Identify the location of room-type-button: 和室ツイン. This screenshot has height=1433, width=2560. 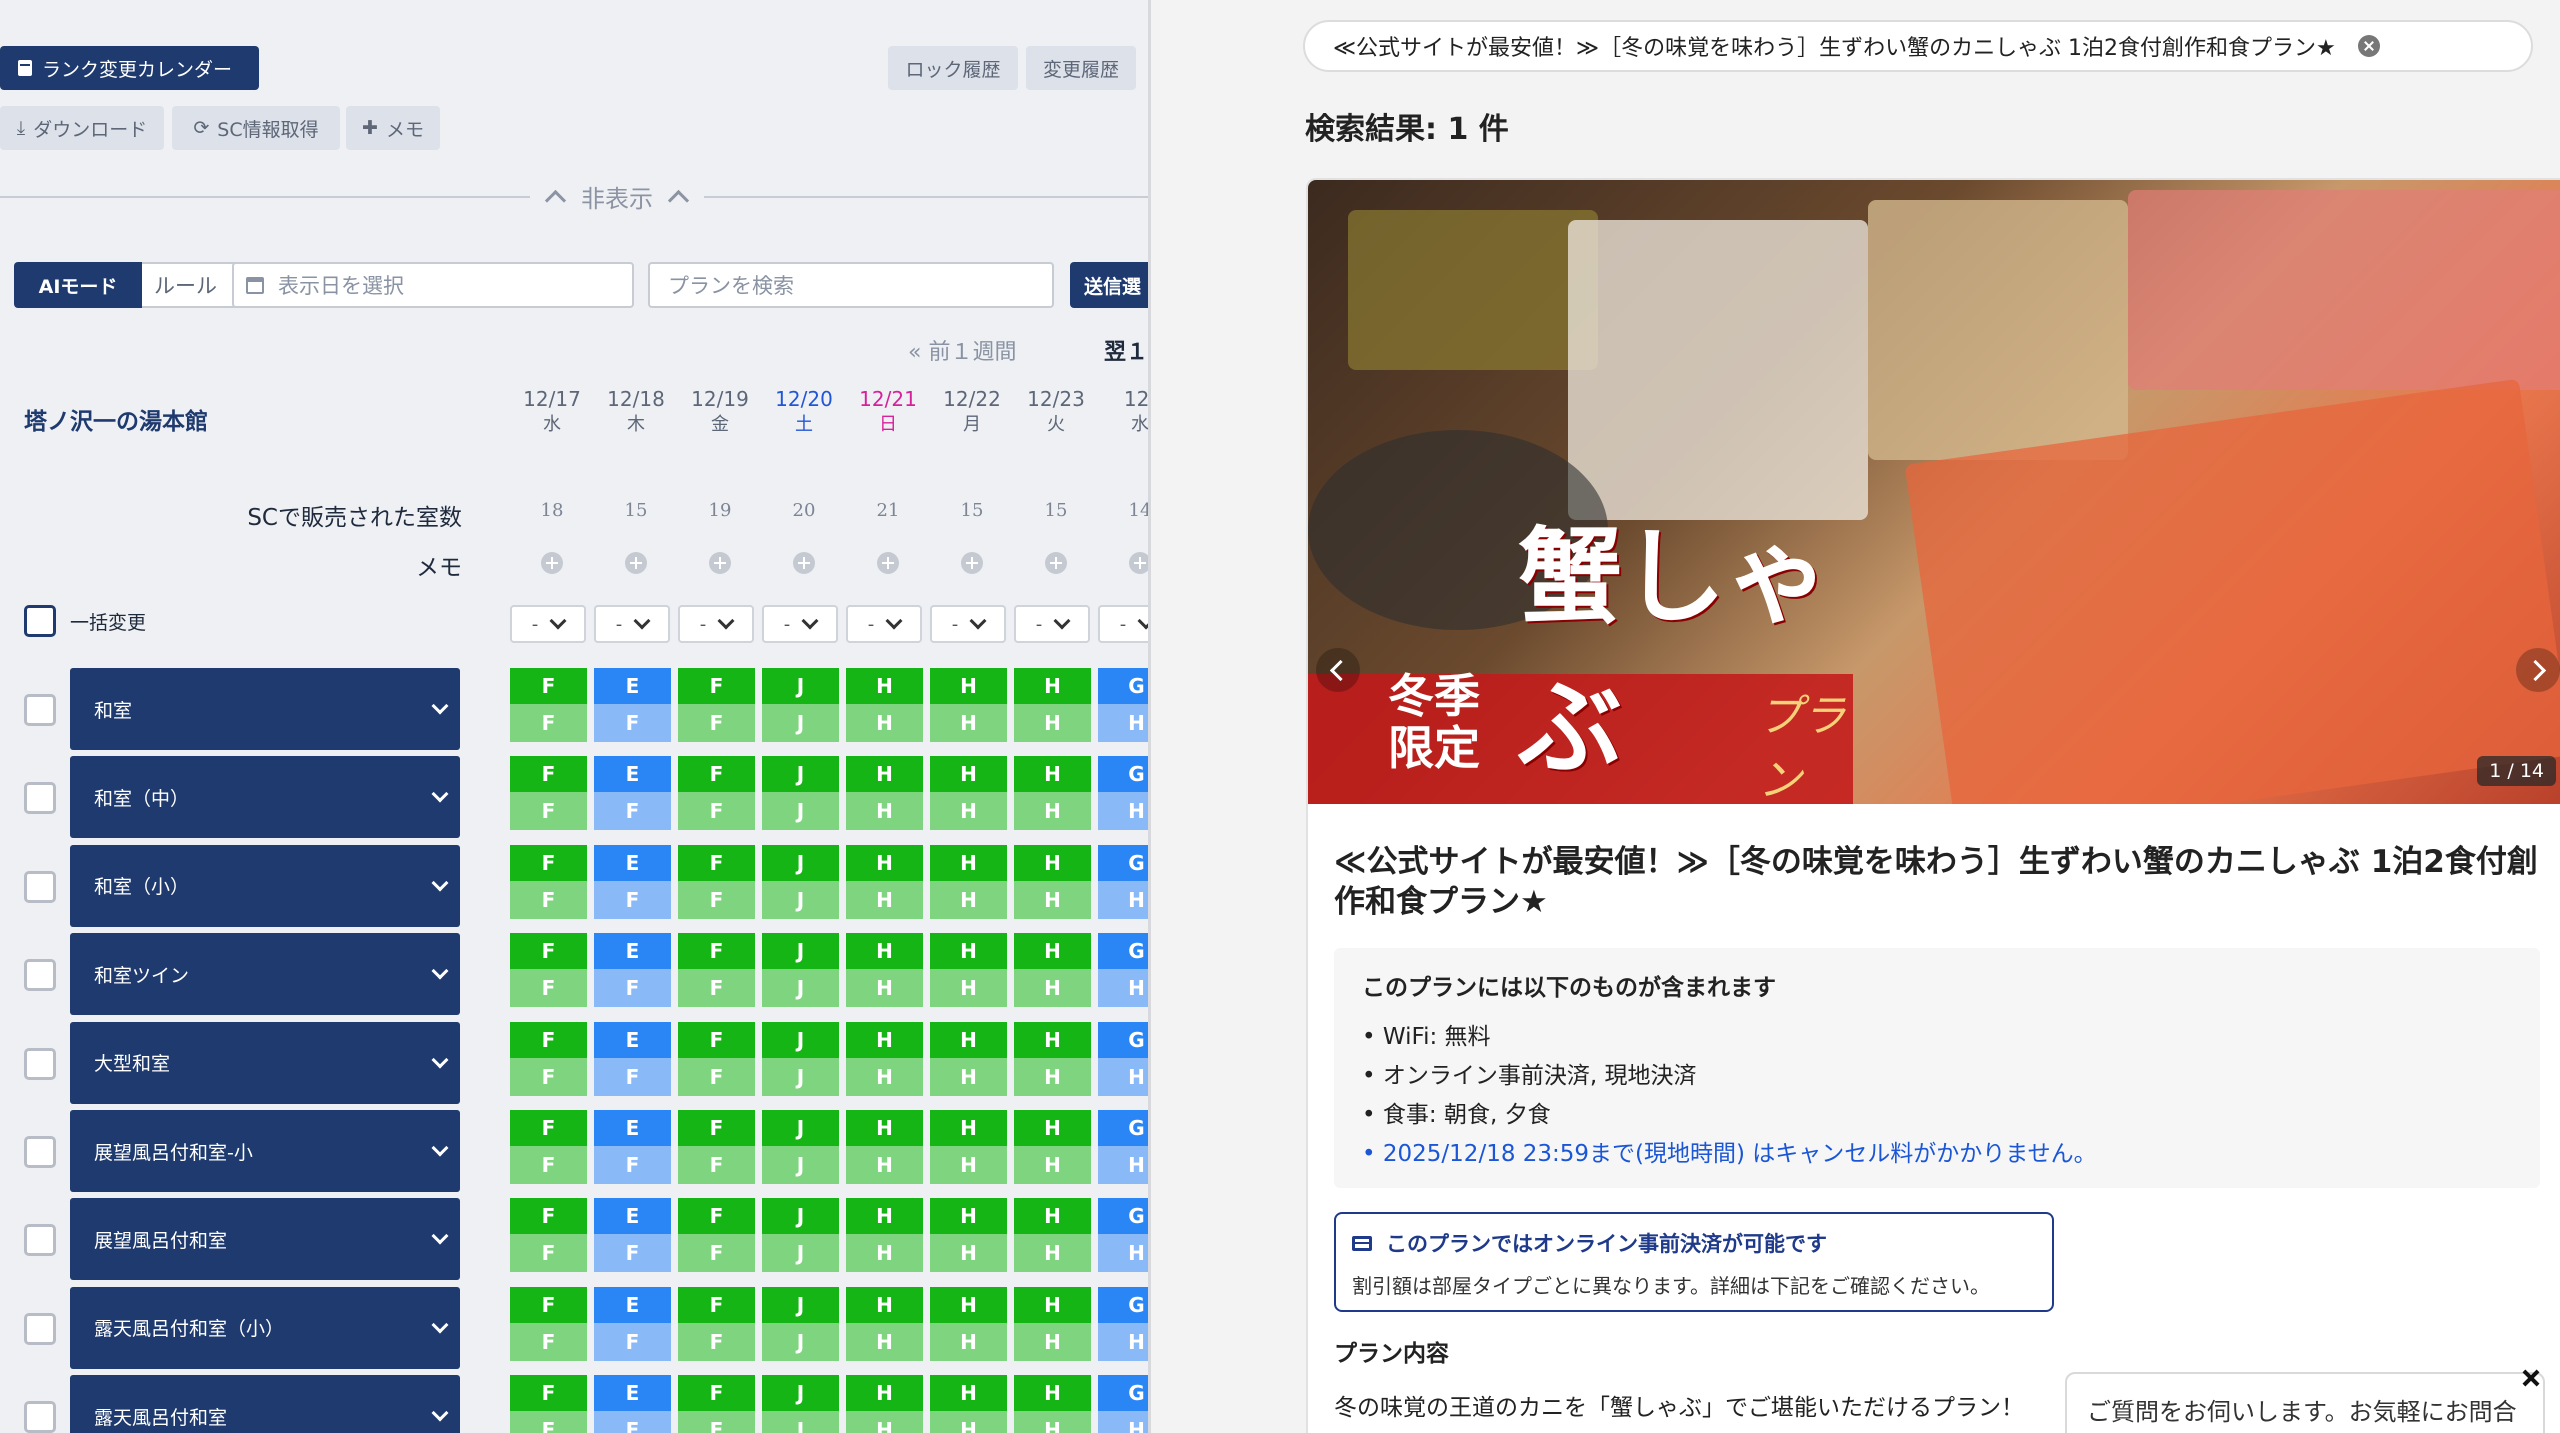
(265, 974).